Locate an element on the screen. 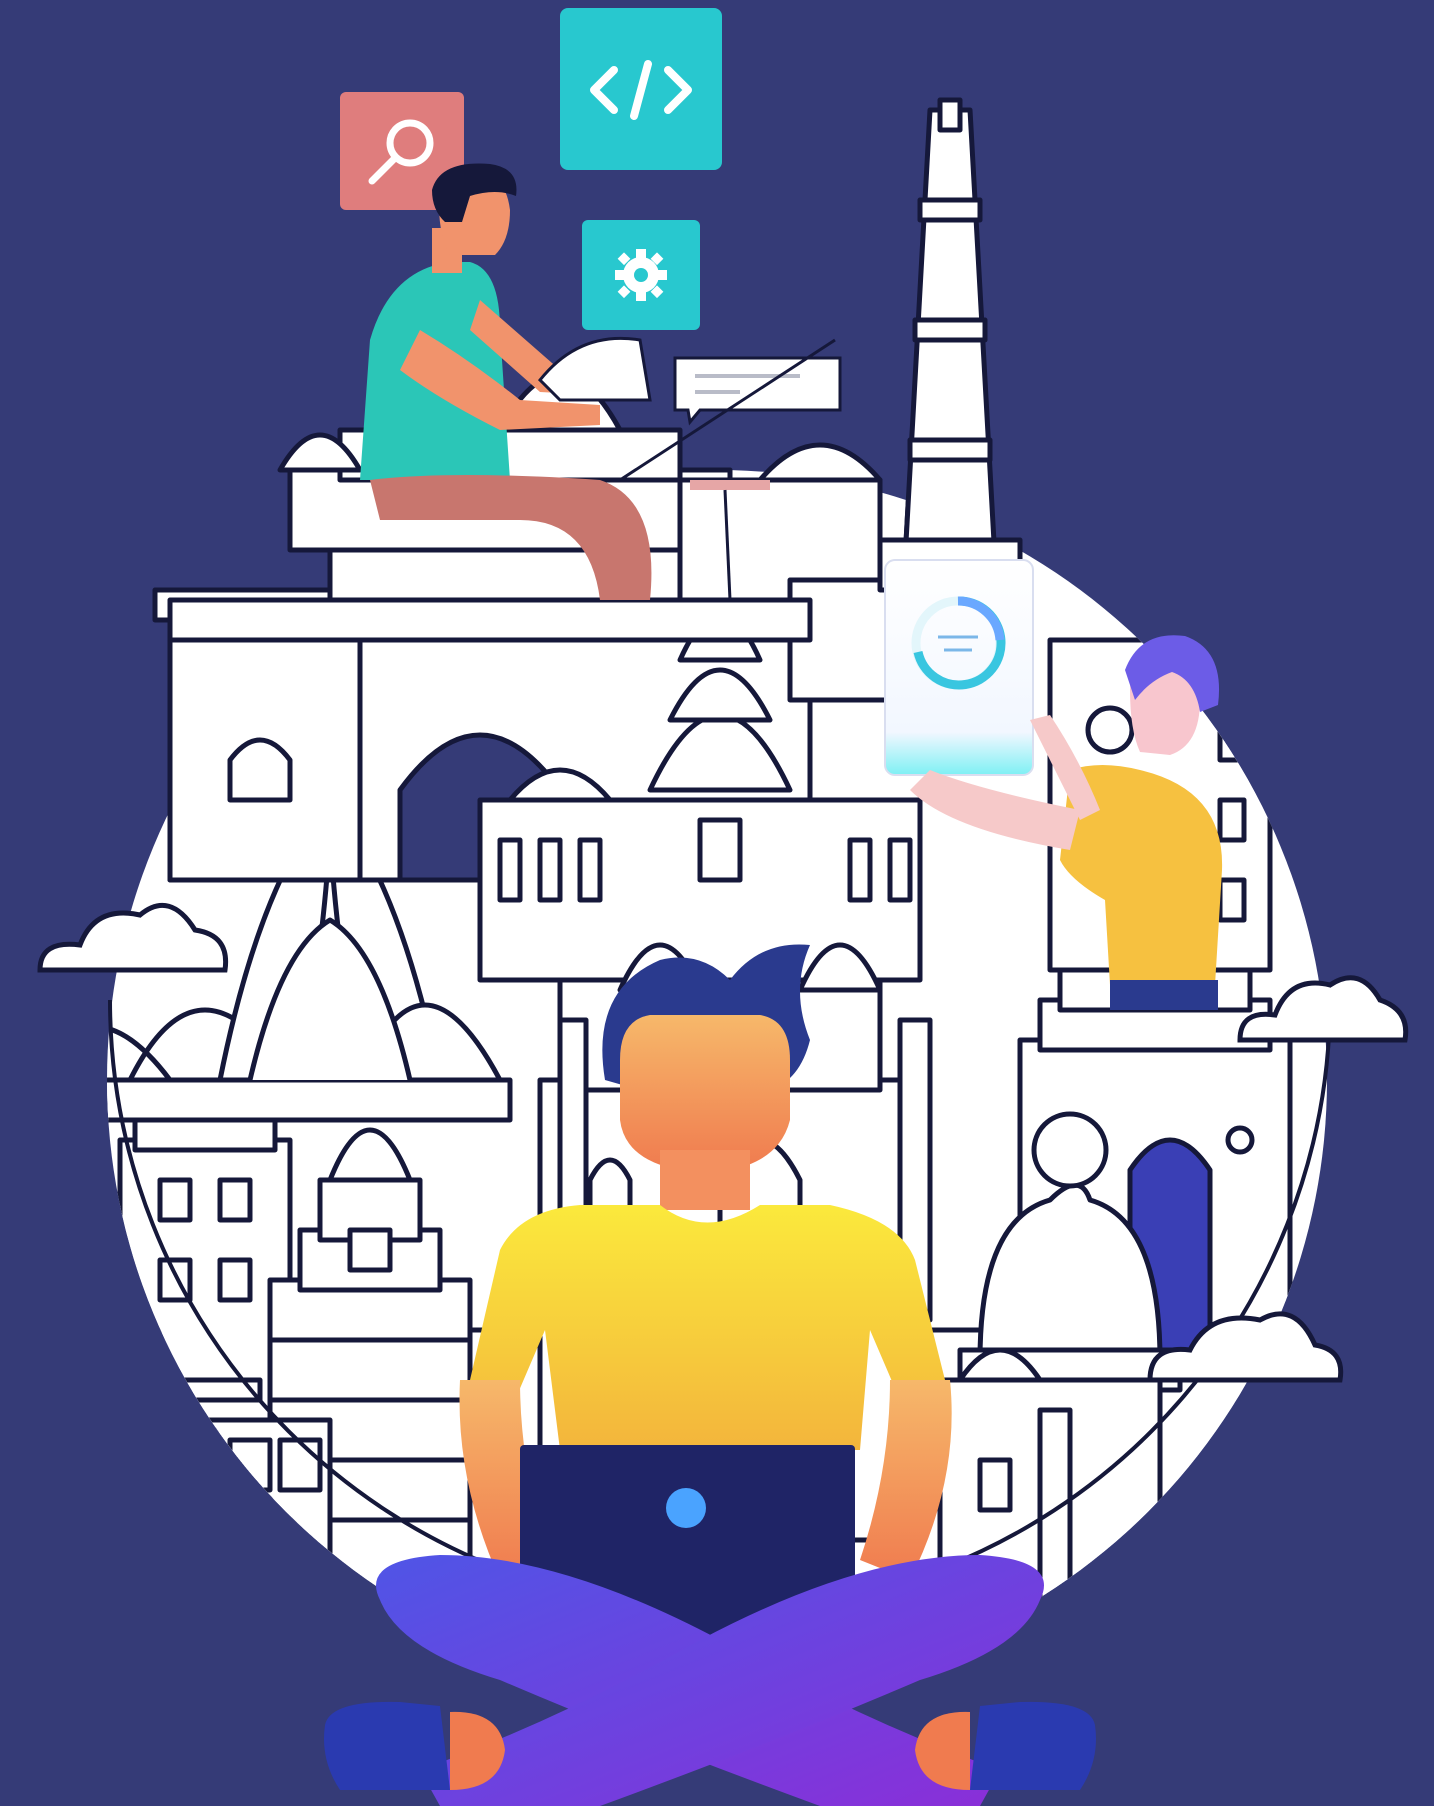  gear-icon is located at coordinates (641, 275).